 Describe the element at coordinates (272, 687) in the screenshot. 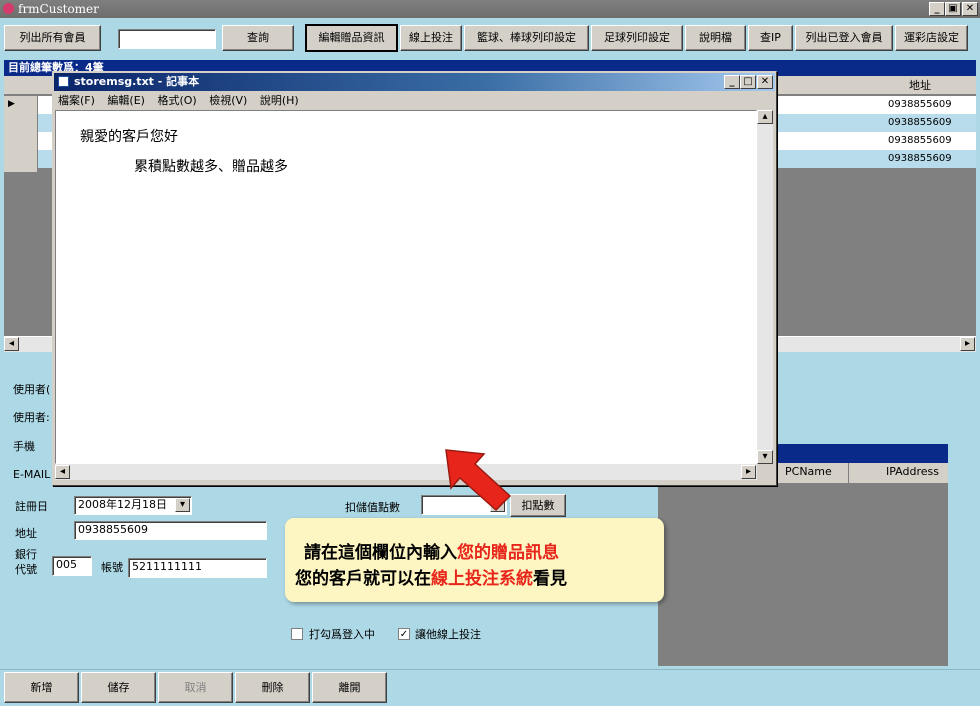

I see `delete-button: 刪除` at that location.